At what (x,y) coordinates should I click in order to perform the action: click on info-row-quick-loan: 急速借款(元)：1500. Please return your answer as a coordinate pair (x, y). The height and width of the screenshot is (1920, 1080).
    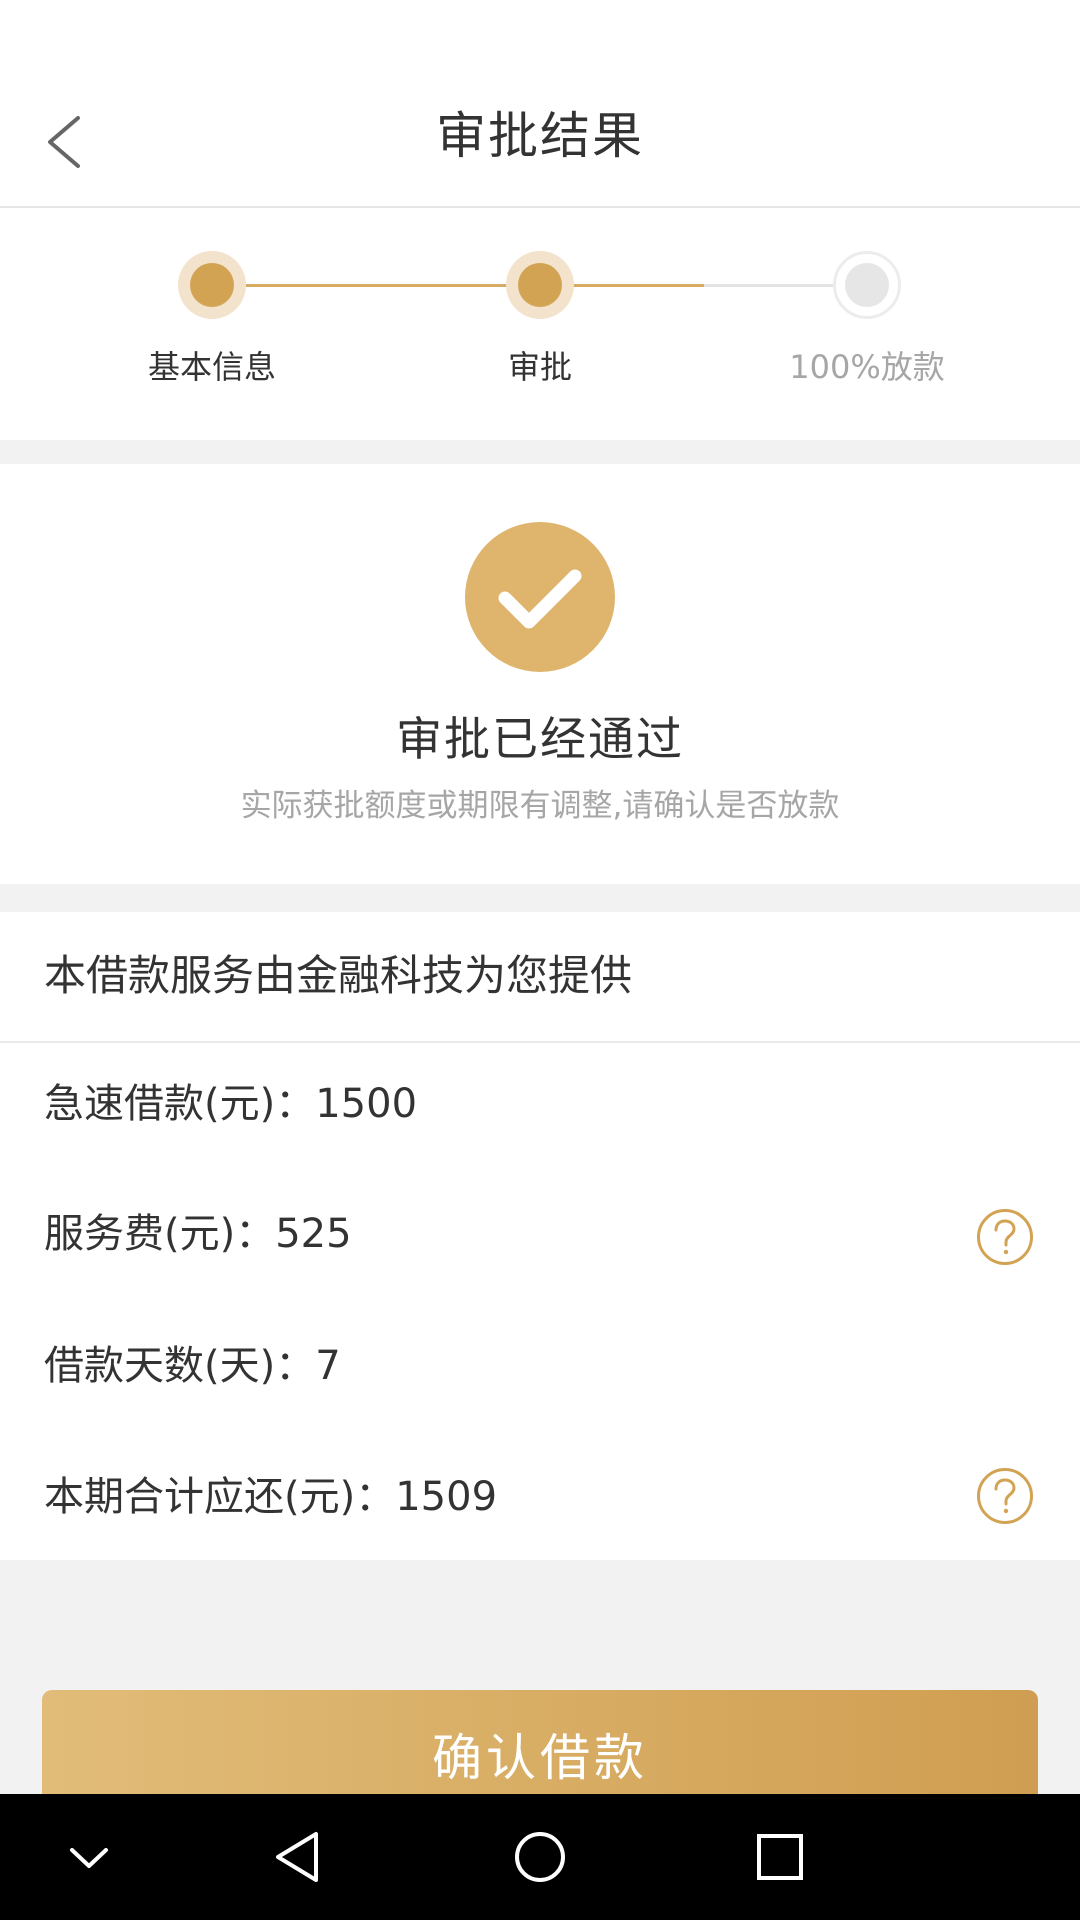
    Looking at the image, I should click on (230, 1104).